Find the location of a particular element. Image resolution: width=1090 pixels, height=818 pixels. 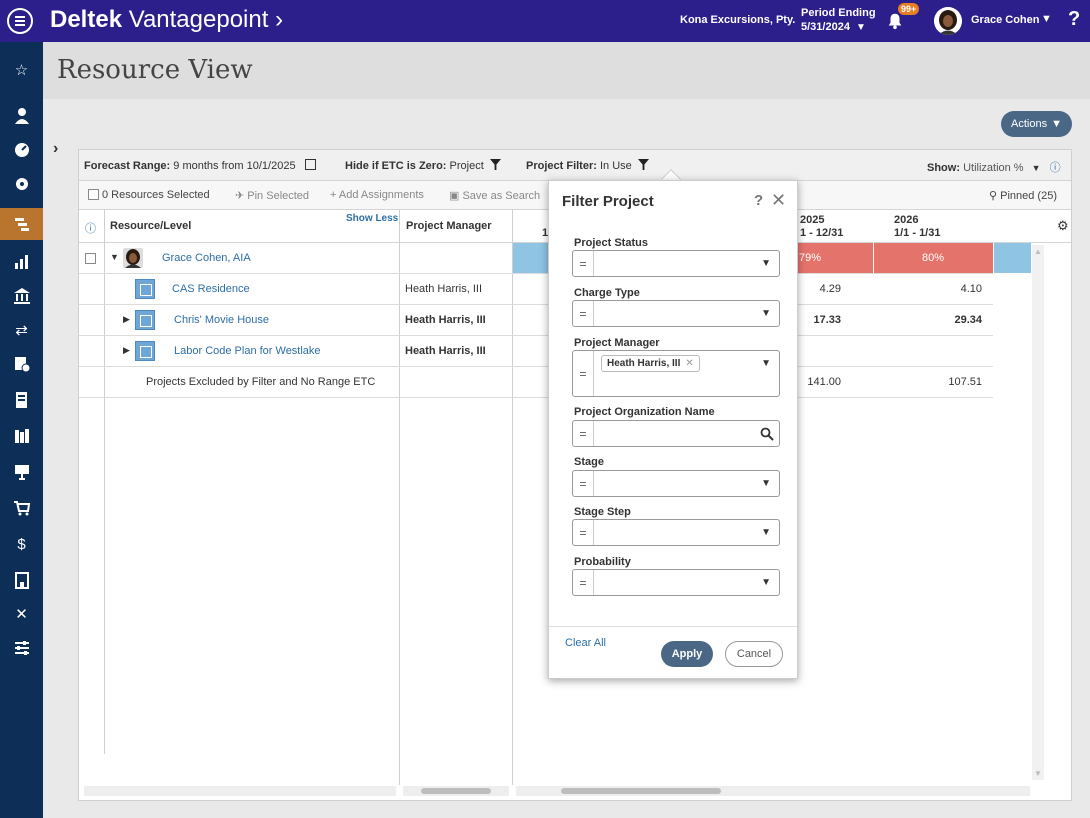

save-as-search-label: Save as Search is located at coordinates (501, 196).